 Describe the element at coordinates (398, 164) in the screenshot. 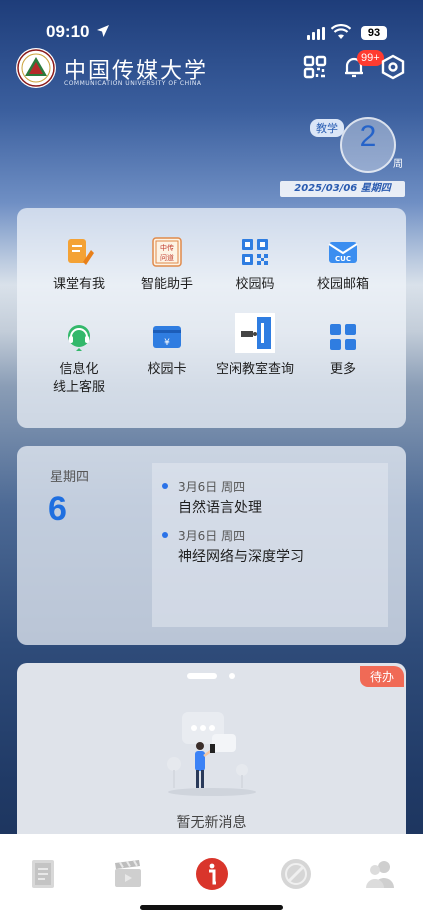

I see `week-unit: 周` at that location.